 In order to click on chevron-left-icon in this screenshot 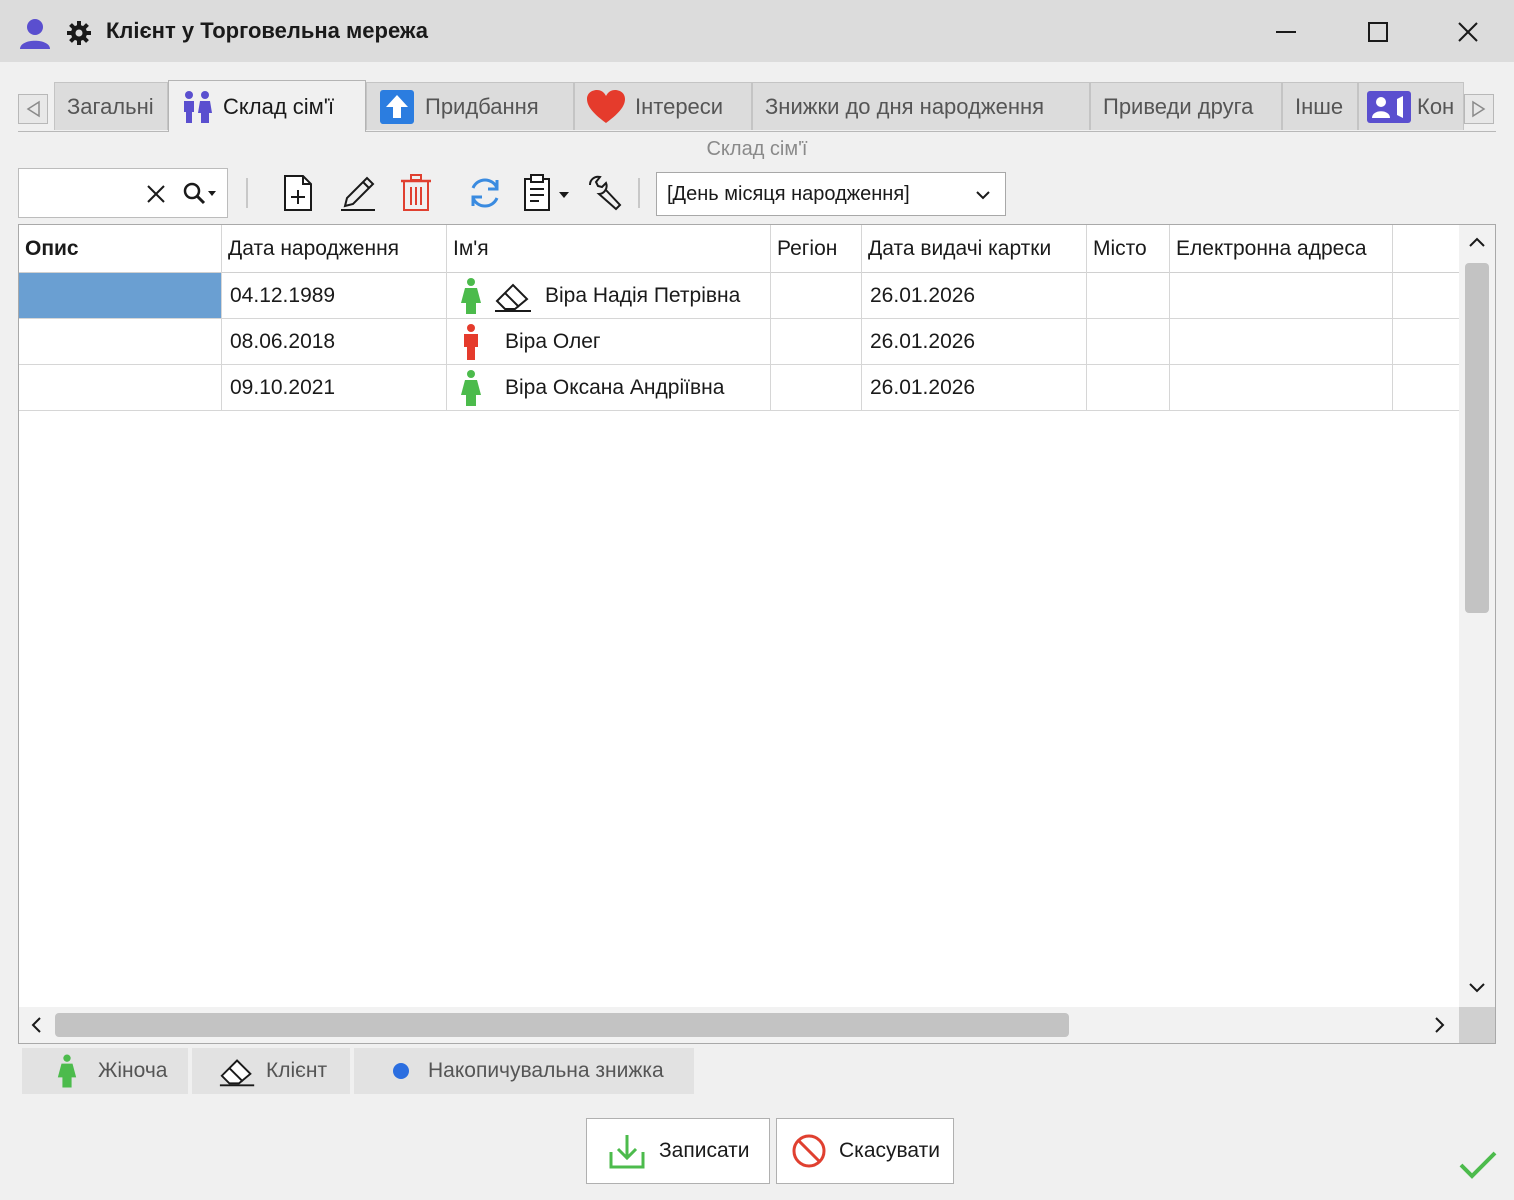, I will do `click(36, 1025)`.